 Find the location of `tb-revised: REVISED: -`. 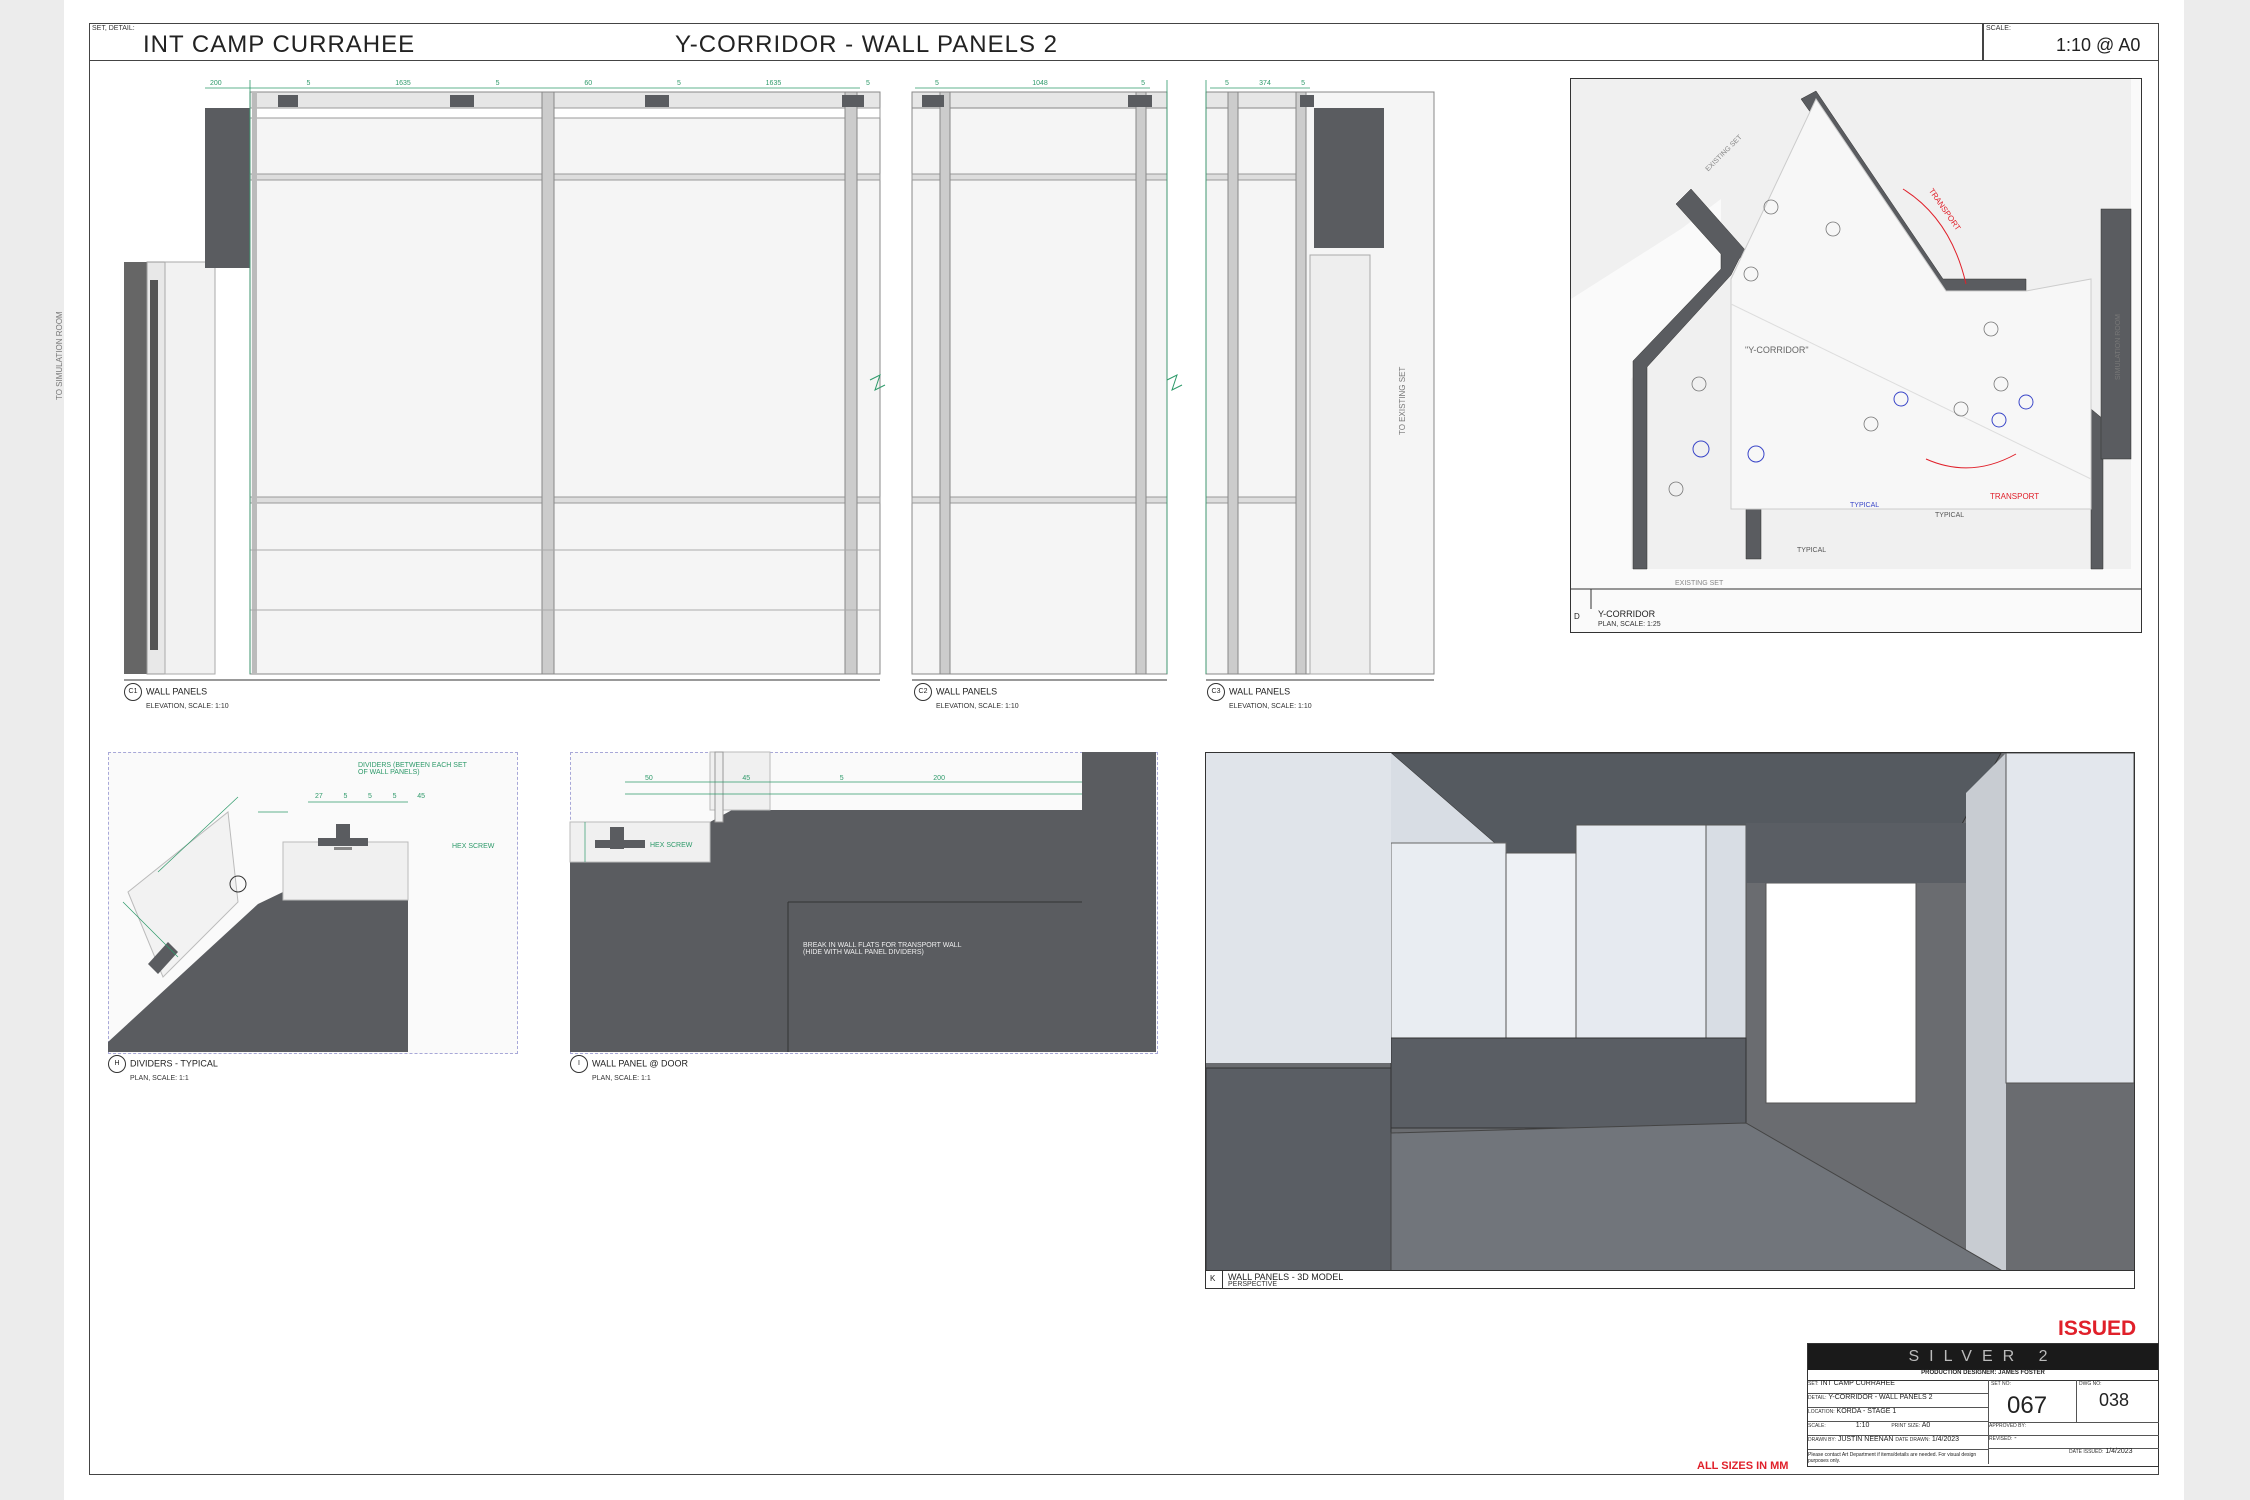

tb-revised: REVISED: - is located at coordinates (2073, 1442).